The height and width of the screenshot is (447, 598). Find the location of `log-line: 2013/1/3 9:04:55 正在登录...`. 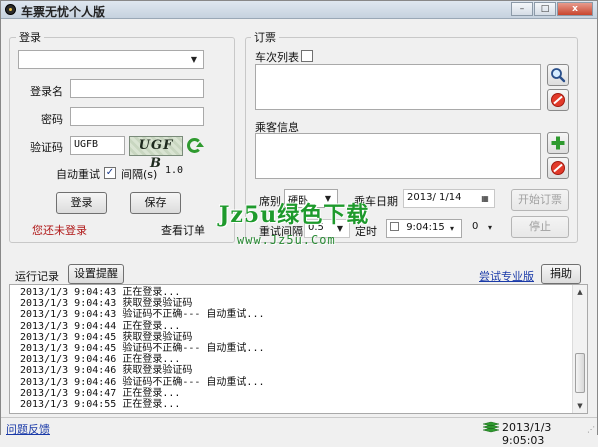

log-line: 2013/1/3 9:04:55 正在登录... is located at coordinates (100, 405).